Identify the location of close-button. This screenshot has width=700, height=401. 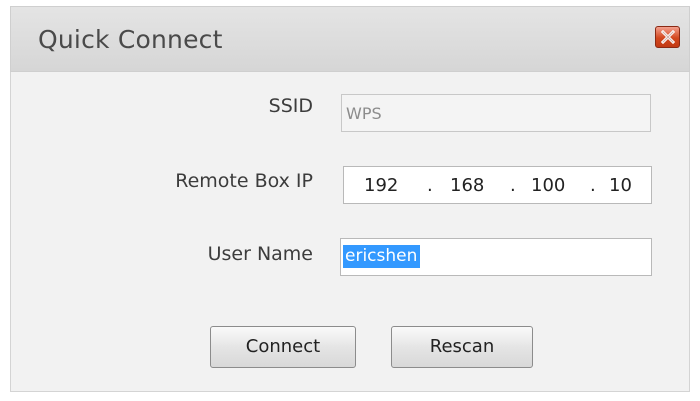
(667, 37).